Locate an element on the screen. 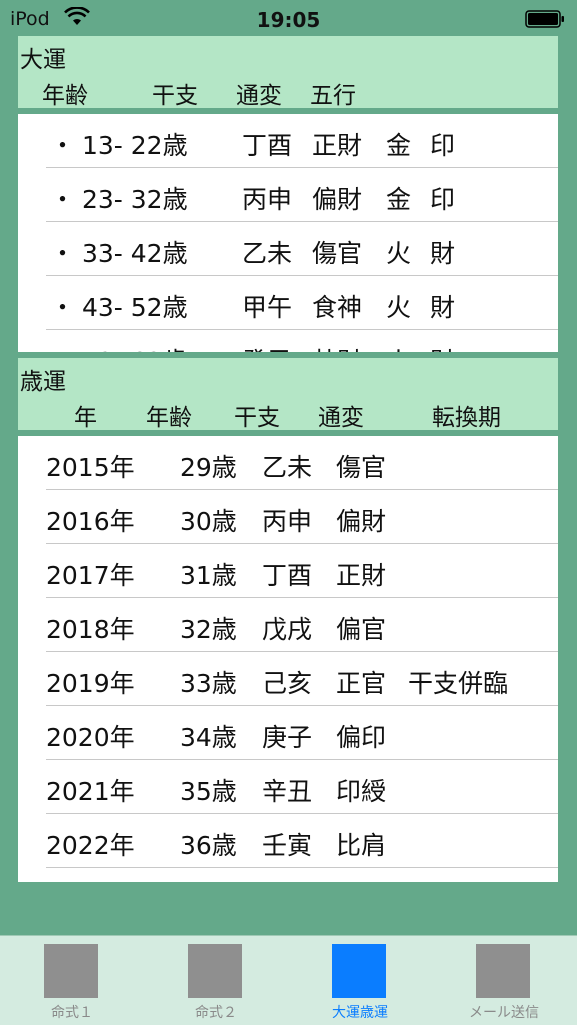 The height and width of the screenshot is (1025, 577). list-item: 2015年 29歳 乙未 傷官 is located at coordinates (288, 463).